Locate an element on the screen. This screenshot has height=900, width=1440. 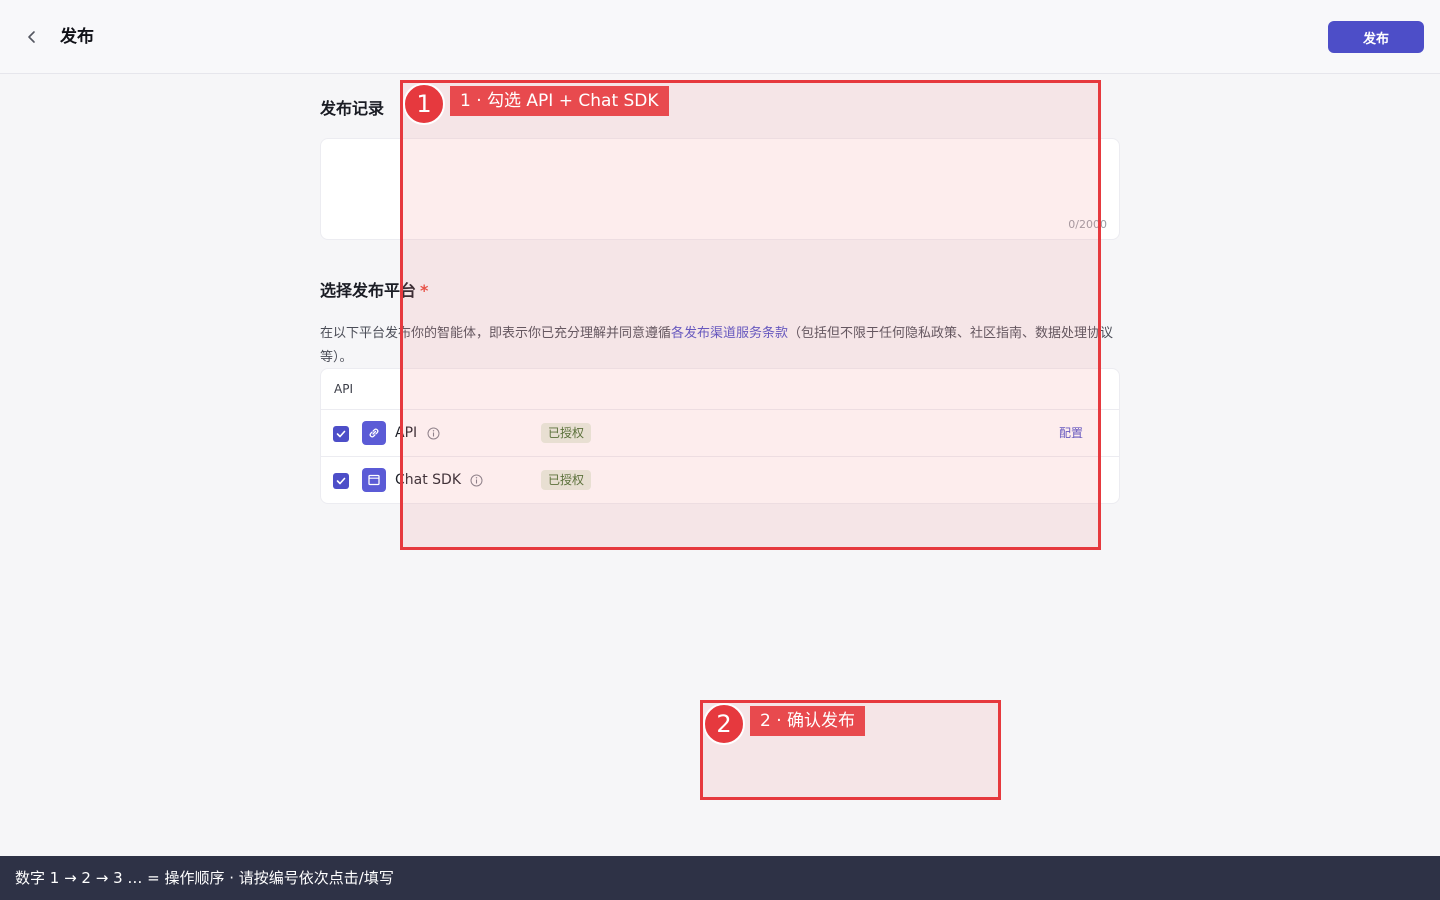
annotation-label-1: 1 · 勾选 API + Chat SDK is located at coordinates (559, 101).